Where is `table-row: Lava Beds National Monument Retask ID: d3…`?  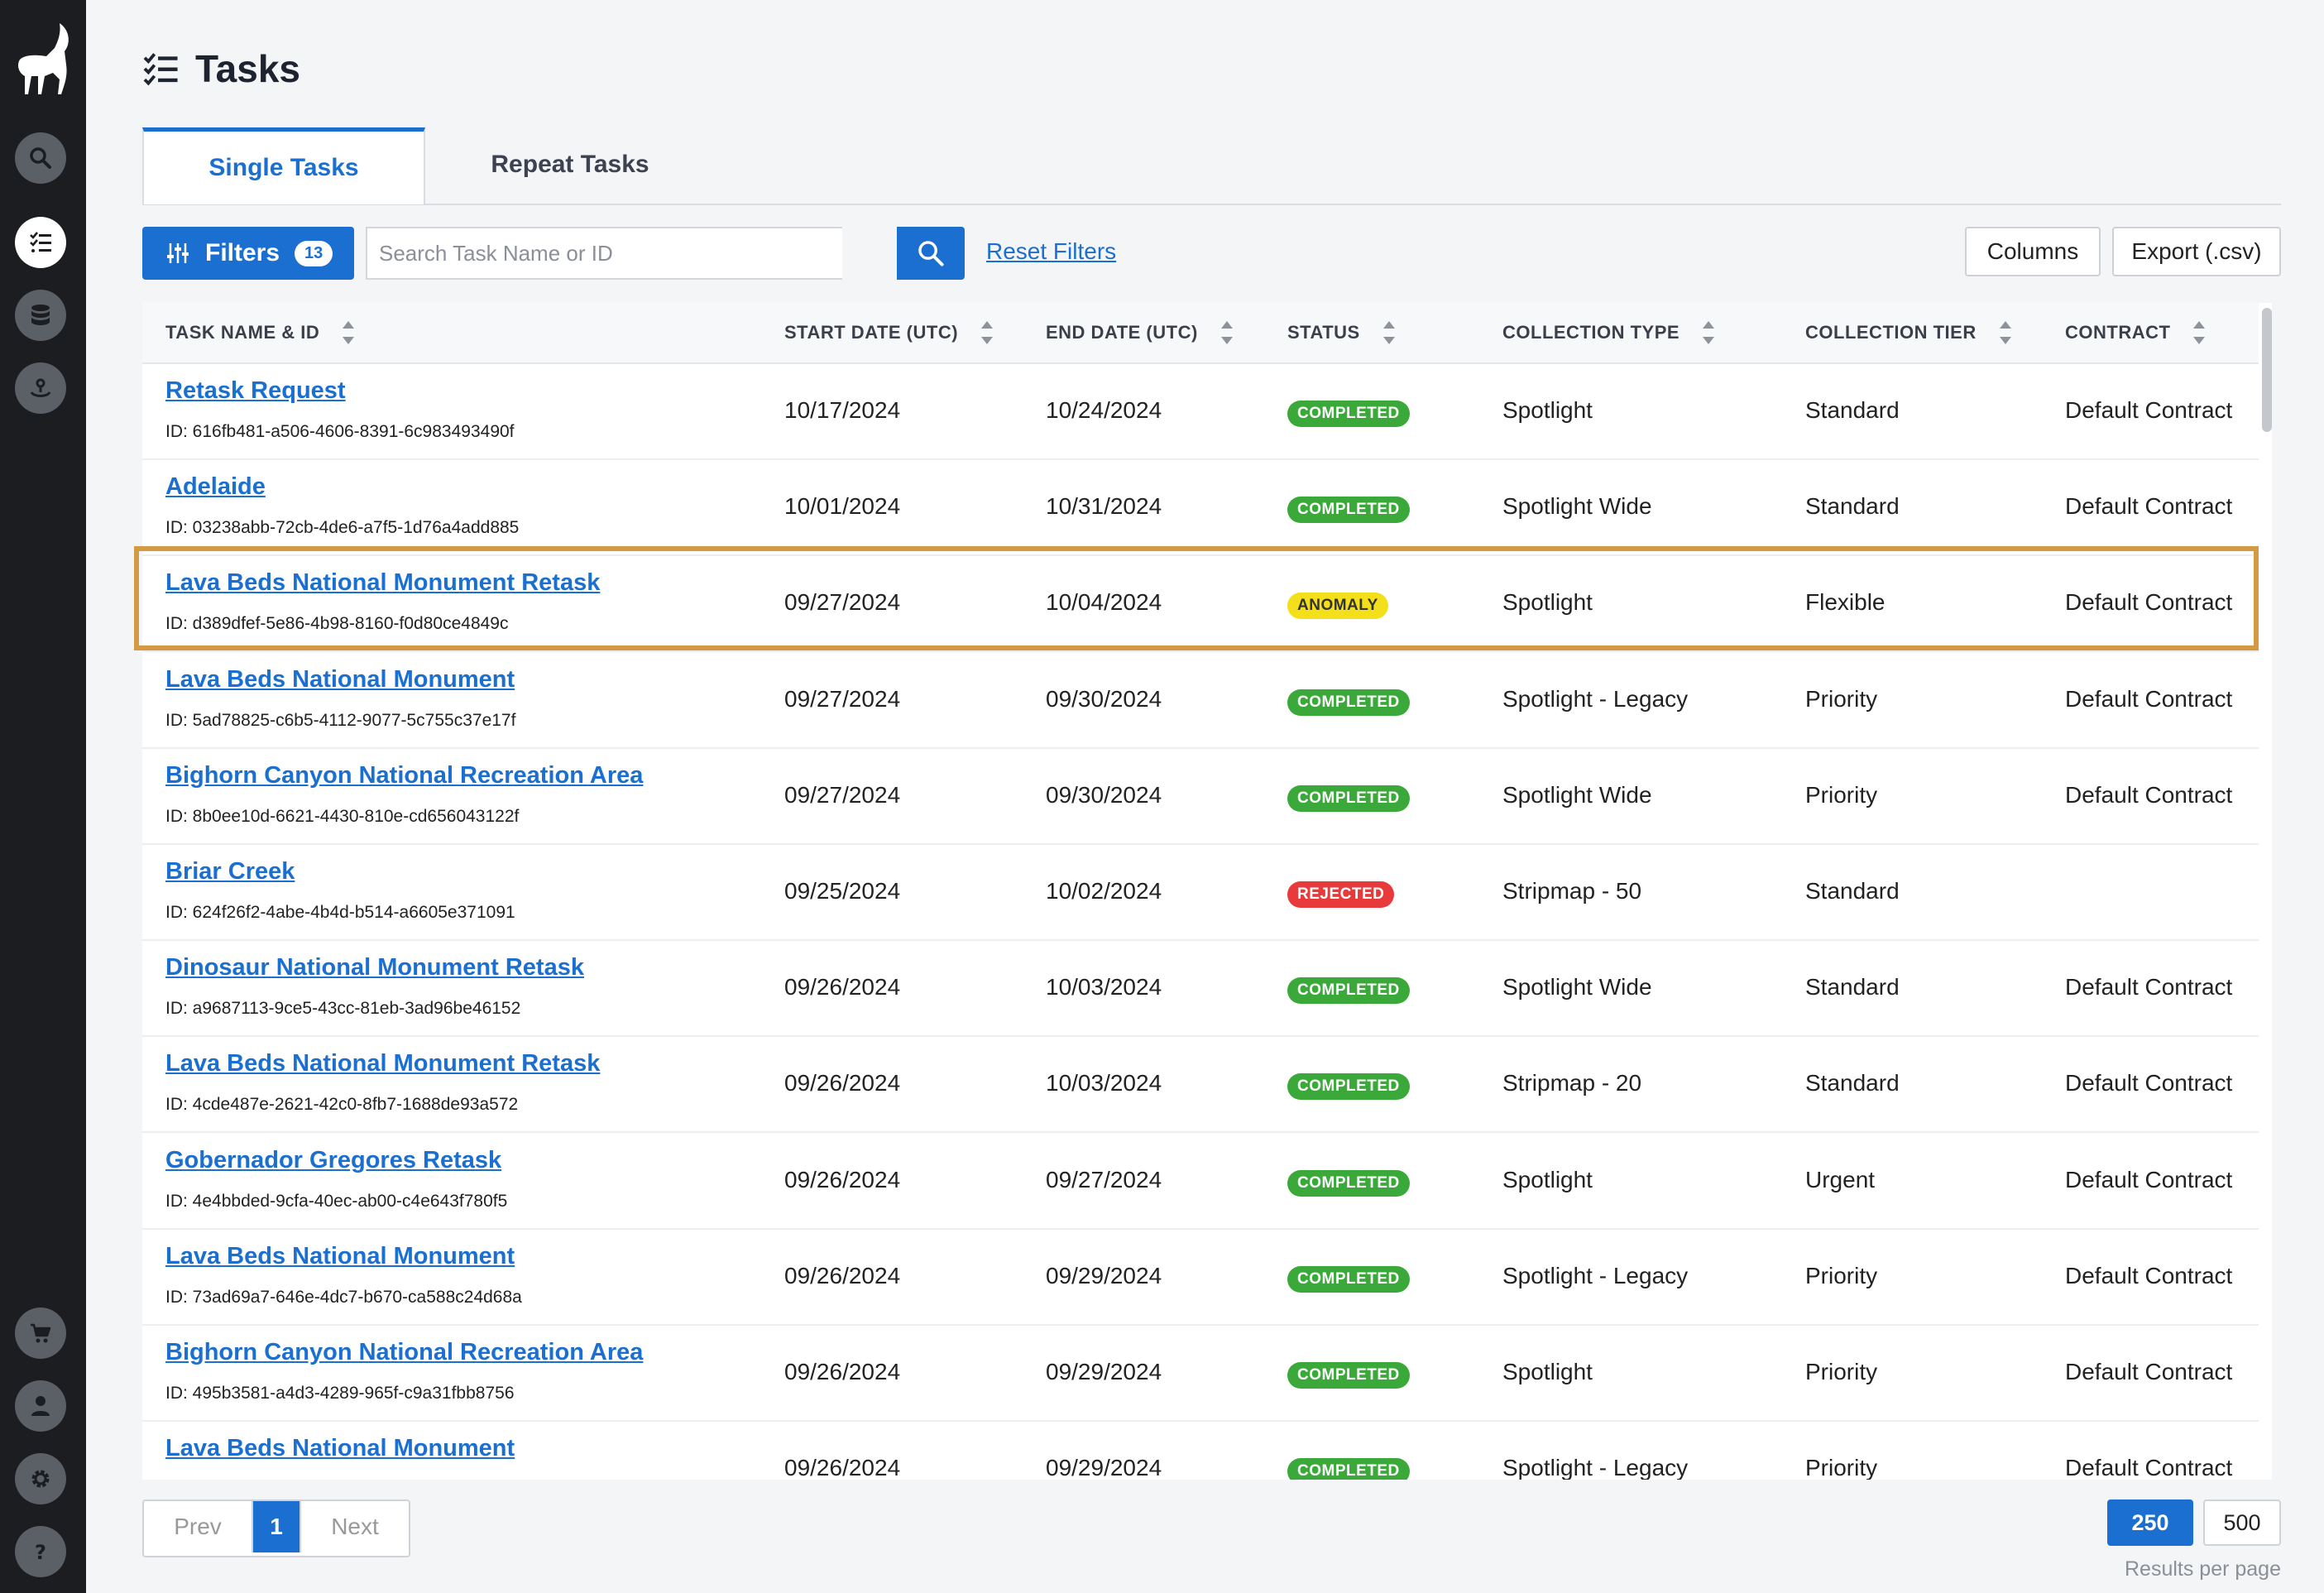 table-row: Lava Beds National Monument Retask ID: d3… is located at coordinates (1200, 604).